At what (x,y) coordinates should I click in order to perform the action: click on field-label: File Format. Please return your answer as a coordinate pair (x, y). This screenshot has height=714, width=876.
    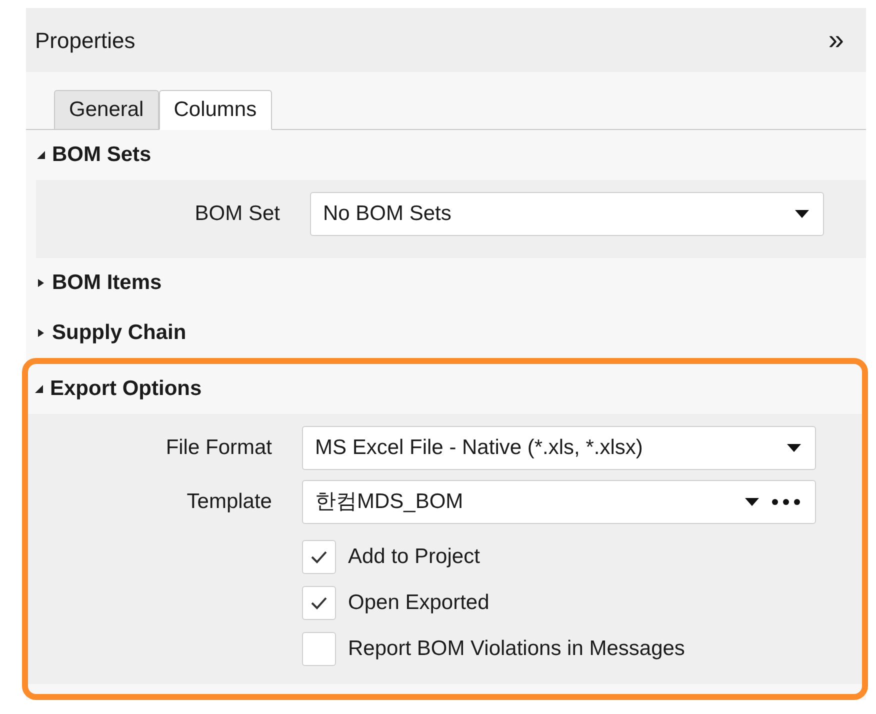
    Looking at the image, I should click on (219, 448).